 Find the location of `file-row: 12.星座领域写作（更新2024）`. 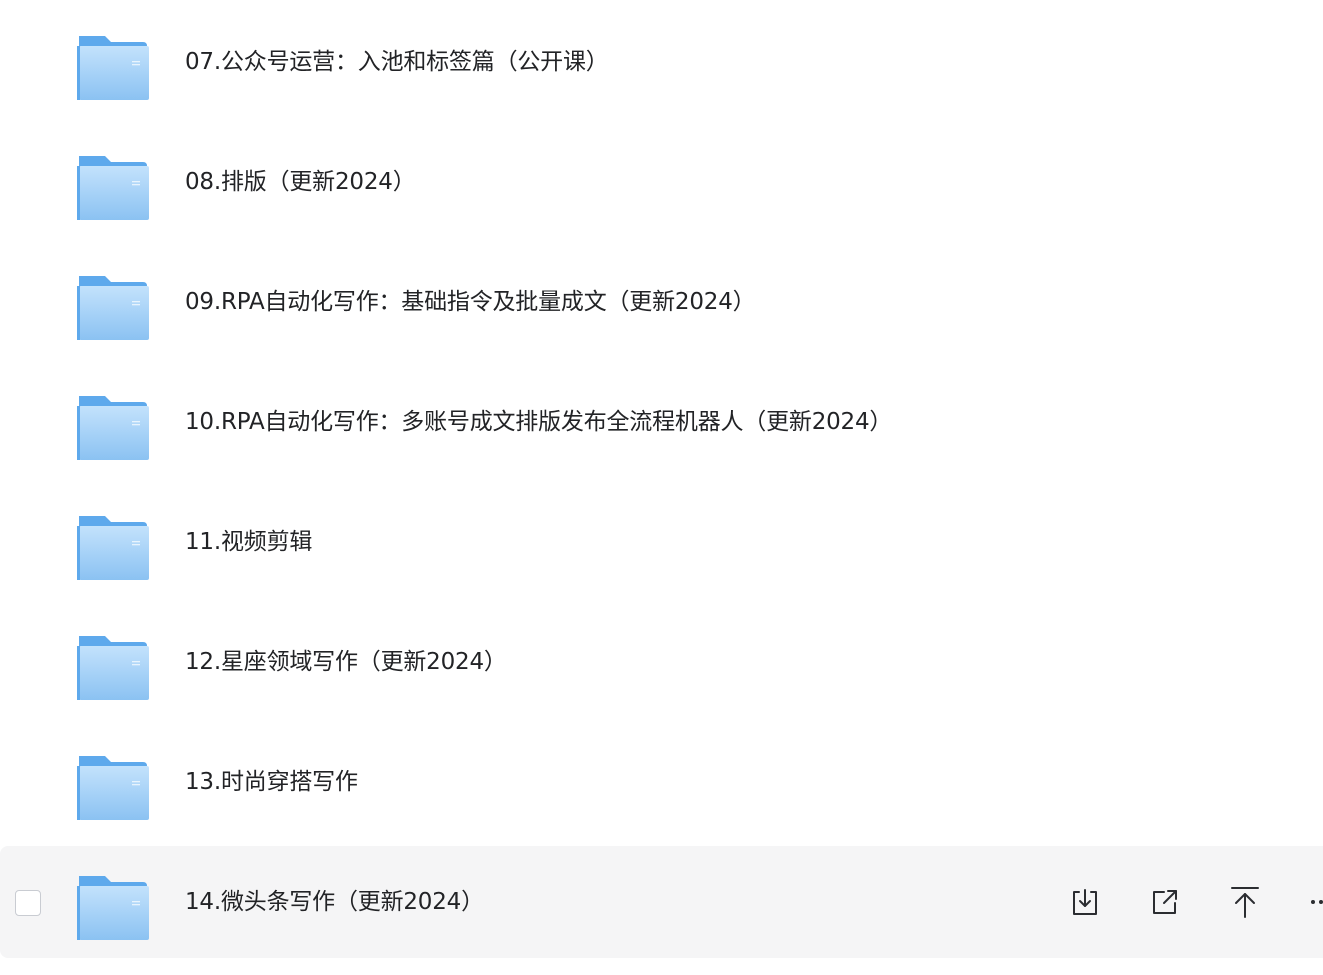

file-row: 12.星座领域写作（更新2024） is located at coordinates (661, 662).